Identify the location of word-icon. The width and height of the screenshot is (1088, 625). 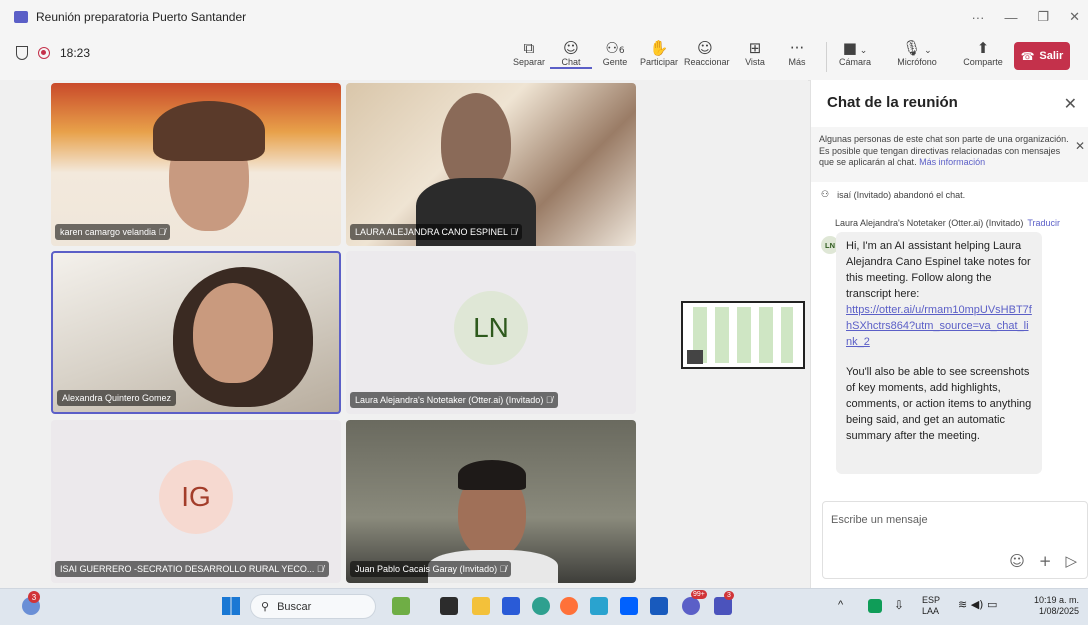
(659, 606).